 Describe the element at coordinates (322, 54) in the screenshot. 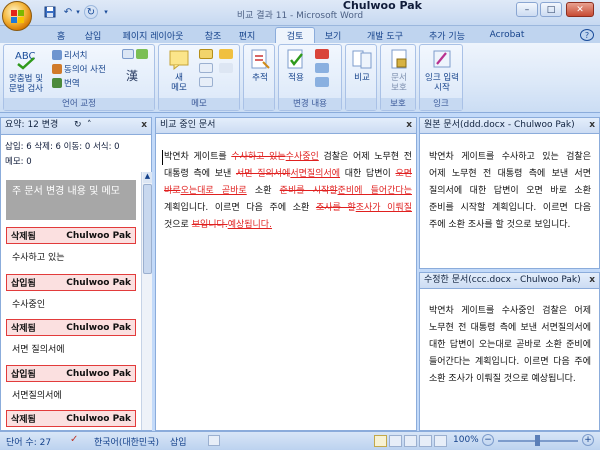

I see `reject-button` at that location.